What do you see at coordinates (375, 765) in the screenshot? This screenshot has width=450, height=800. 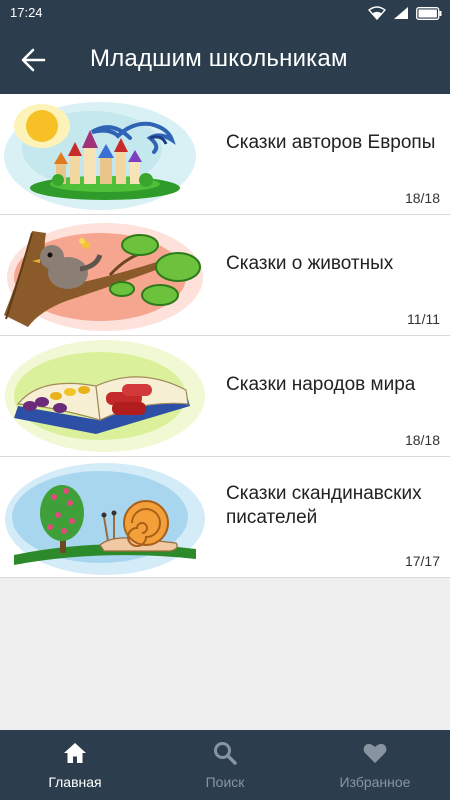 I see `tab-favorites: Избранное` at bounding box center [375, 765].